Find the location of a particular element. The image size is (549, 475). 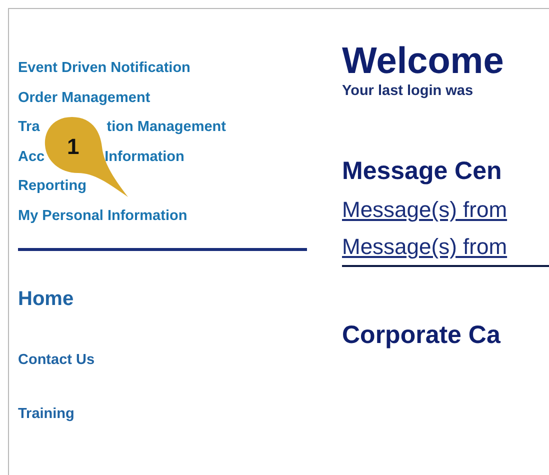

section-heading: Corporate Ca is located at coordinates (421, 335).